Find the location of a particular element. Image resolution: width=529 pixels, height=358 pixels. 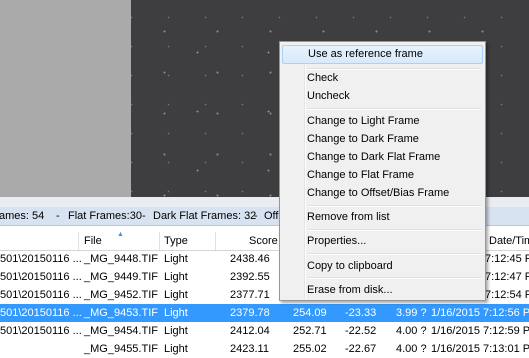

cell-c6: -22.52 is located at coordinates (361, 331).